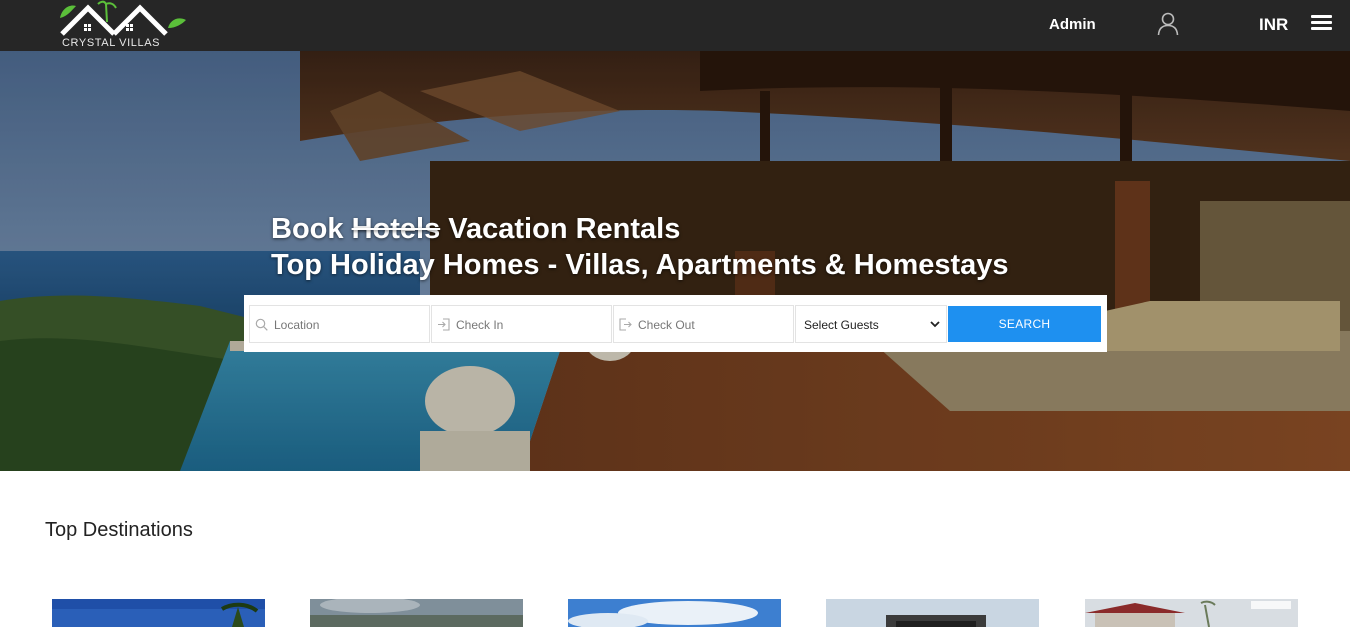 The image size is (1350, 627). Describe the element at coordinates (564, 229) in the screenshot. I see `headline-vacation-rentals: Vacation Rentals` at that location.